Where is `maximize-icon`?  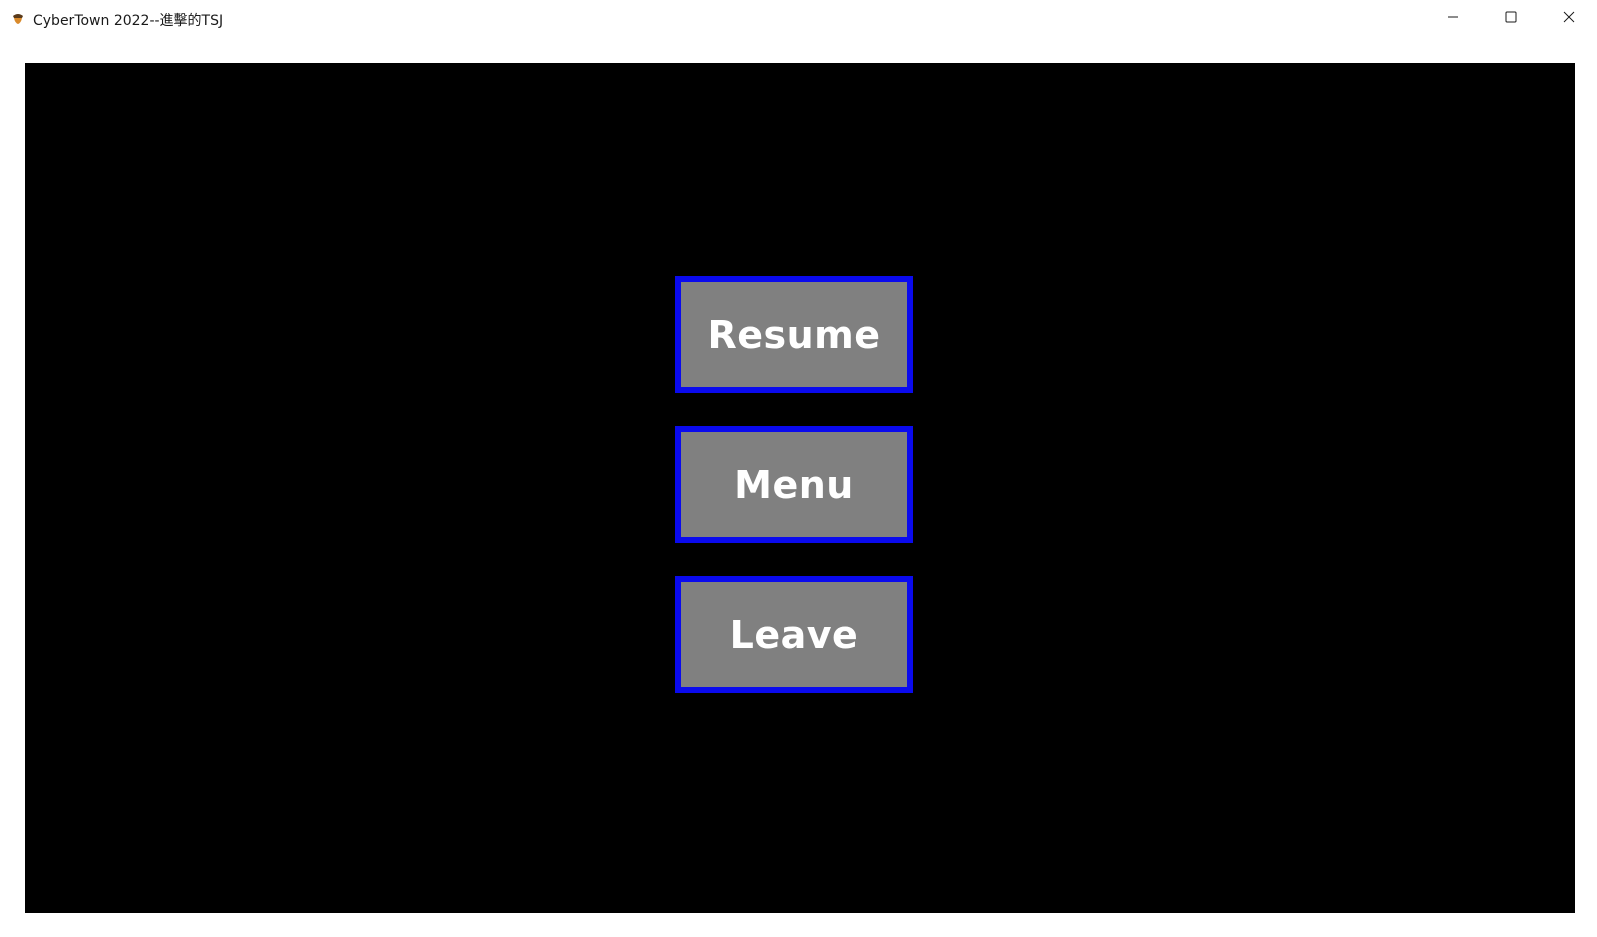
maximize-icon is located at coordinates (1511, 19).